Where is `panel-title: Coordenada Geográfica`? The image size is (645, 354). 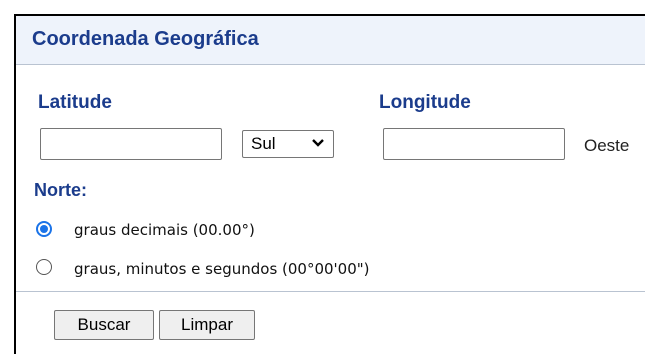
panel-title: Coordenada Geográfica is located at coordinates (145, 39).